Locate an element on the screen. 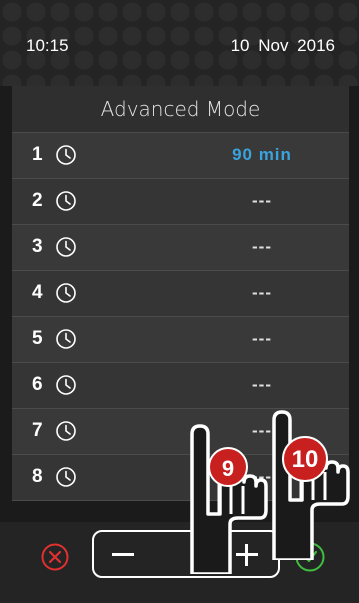  pointing-hand-icon is located at coordinates (311, 485).